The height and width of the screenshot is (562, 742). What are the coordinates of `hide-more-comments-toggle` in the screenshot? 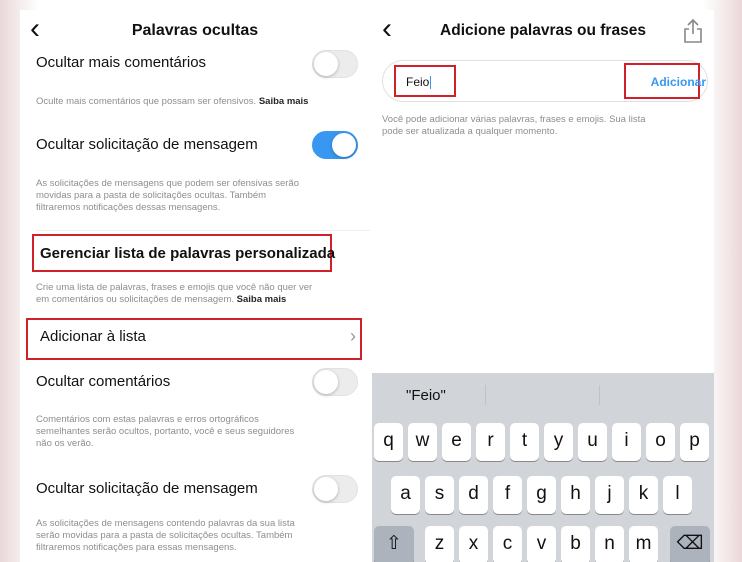 It's located at (335, 64).